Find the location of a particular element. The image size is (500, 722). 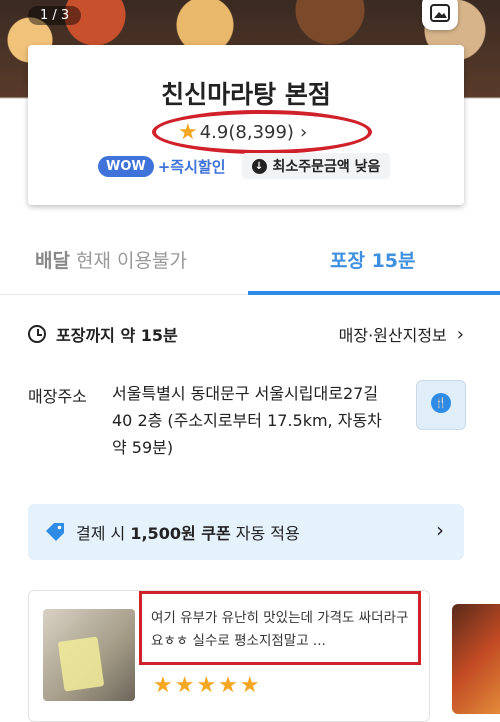

pickup-time-label: 포장까지 약 15분 is located at coordinates (117, 335).